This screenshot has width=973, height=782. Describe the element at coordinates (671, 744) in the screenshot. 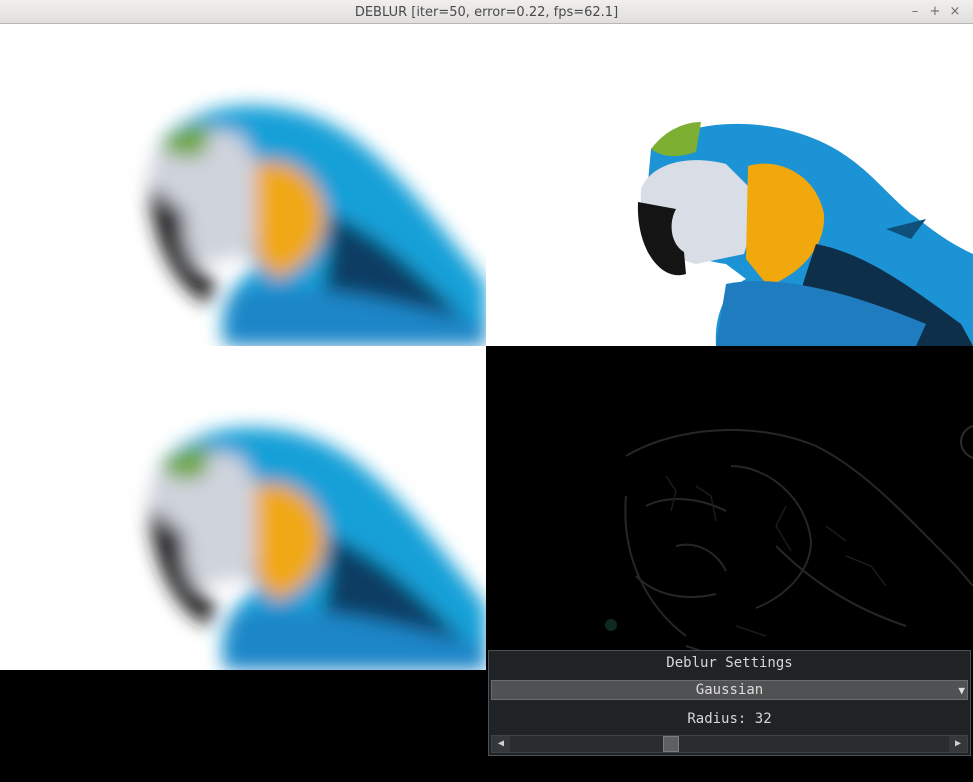

I see `radius-slider-thumb` at that location.